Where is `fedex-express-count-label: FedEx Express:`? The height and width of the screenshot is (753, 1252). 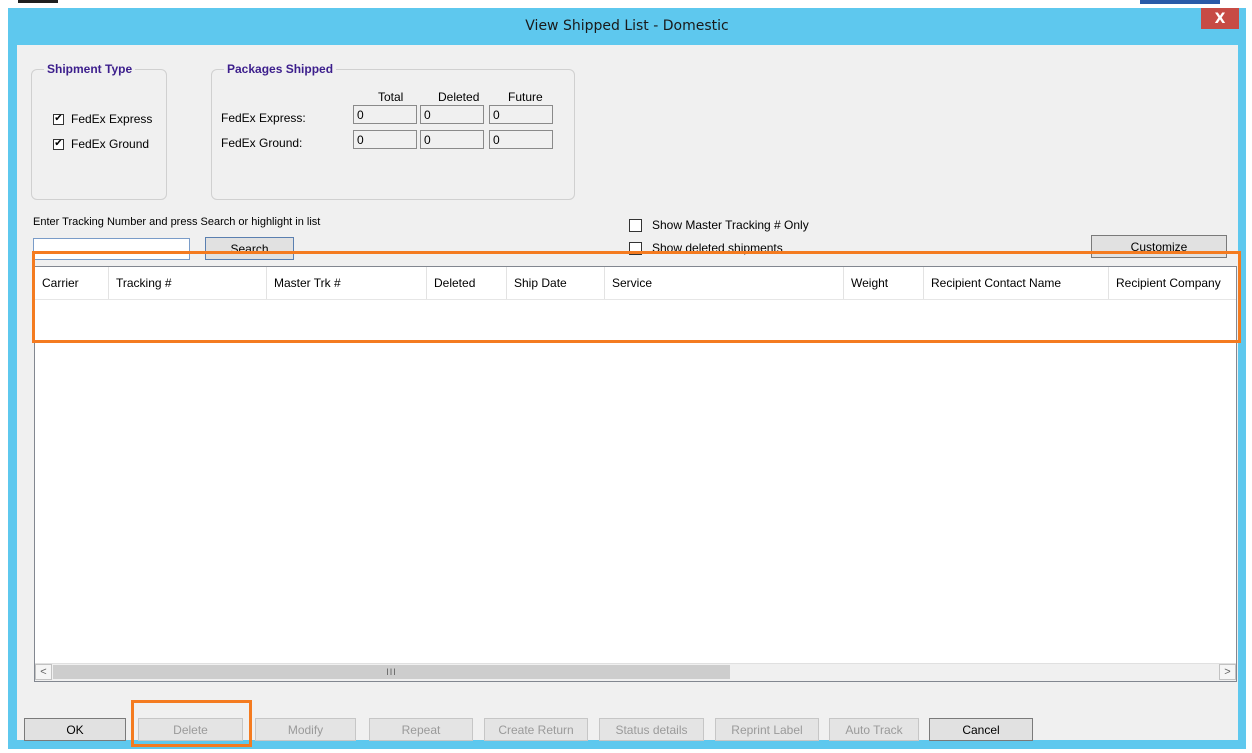 fedex-express-count-label: FedEx Express: is located at coordinates (263, 118).